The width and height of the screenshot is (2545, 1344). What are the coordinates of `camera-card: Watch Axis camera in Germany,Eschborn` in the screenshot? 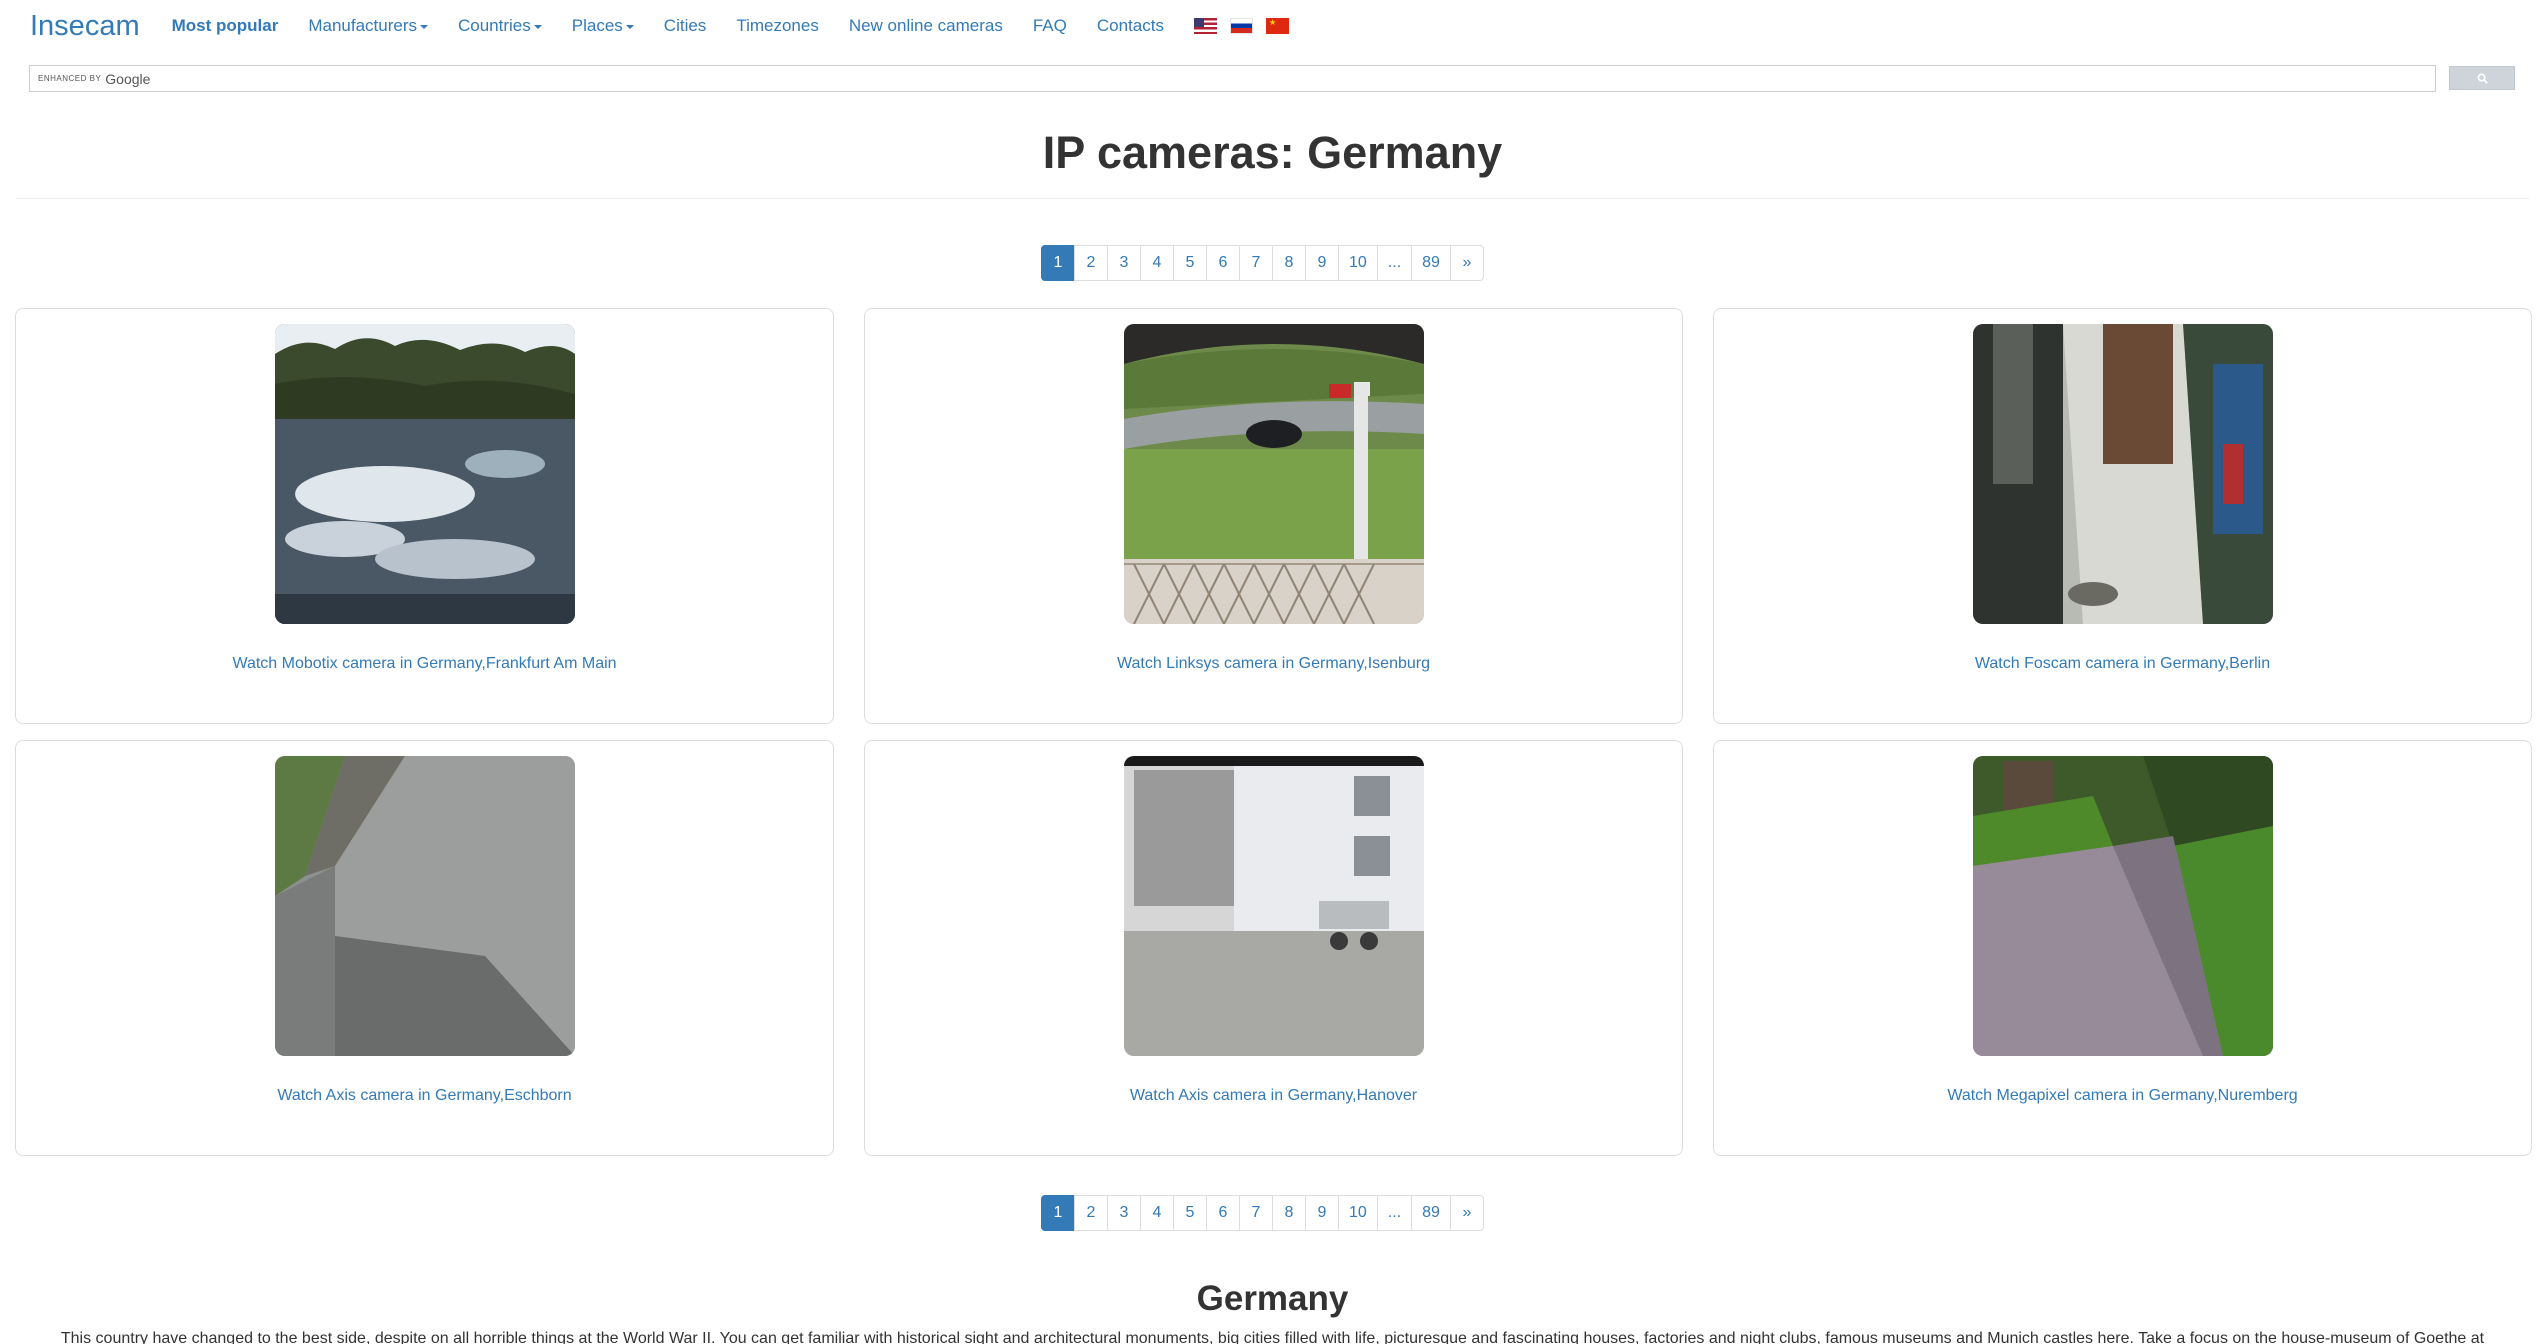 It's located at (424, 948).